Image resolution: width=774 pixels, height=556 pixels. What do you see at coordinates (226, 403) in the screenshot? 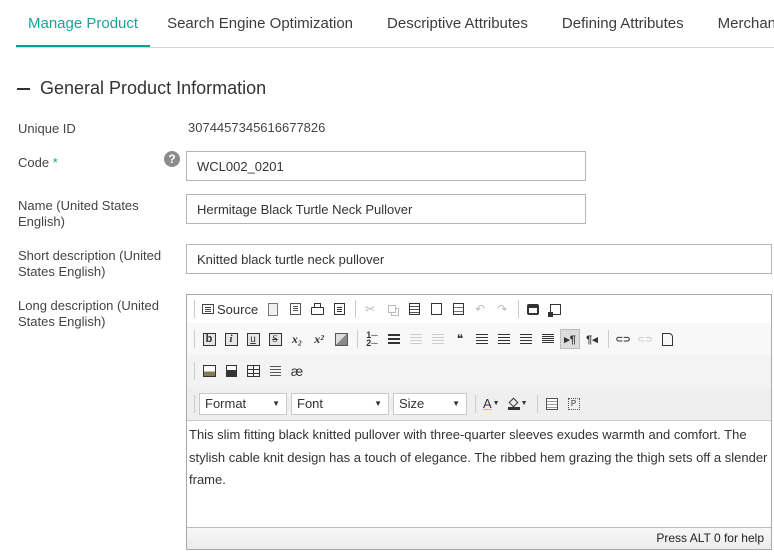
I see `format-select-value: Format` at bounding box center [226, 403].